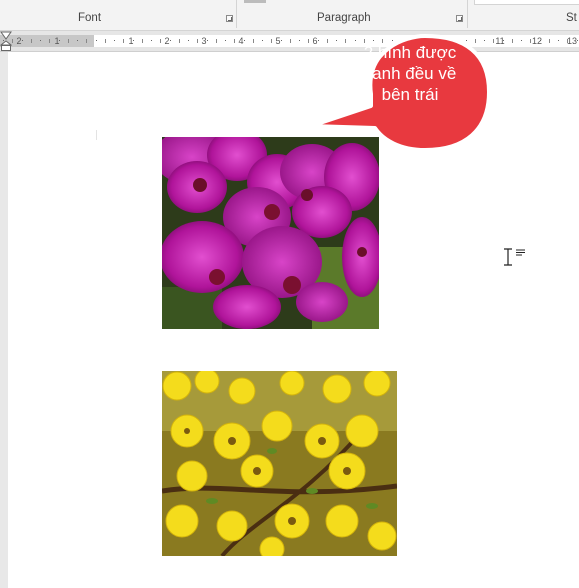 The height and width of the screenshot is (588, 579). Describe the element at coordinates (459, 18) in the screenshot. I see `paragraph-dialog-launcher-icon` at that location.